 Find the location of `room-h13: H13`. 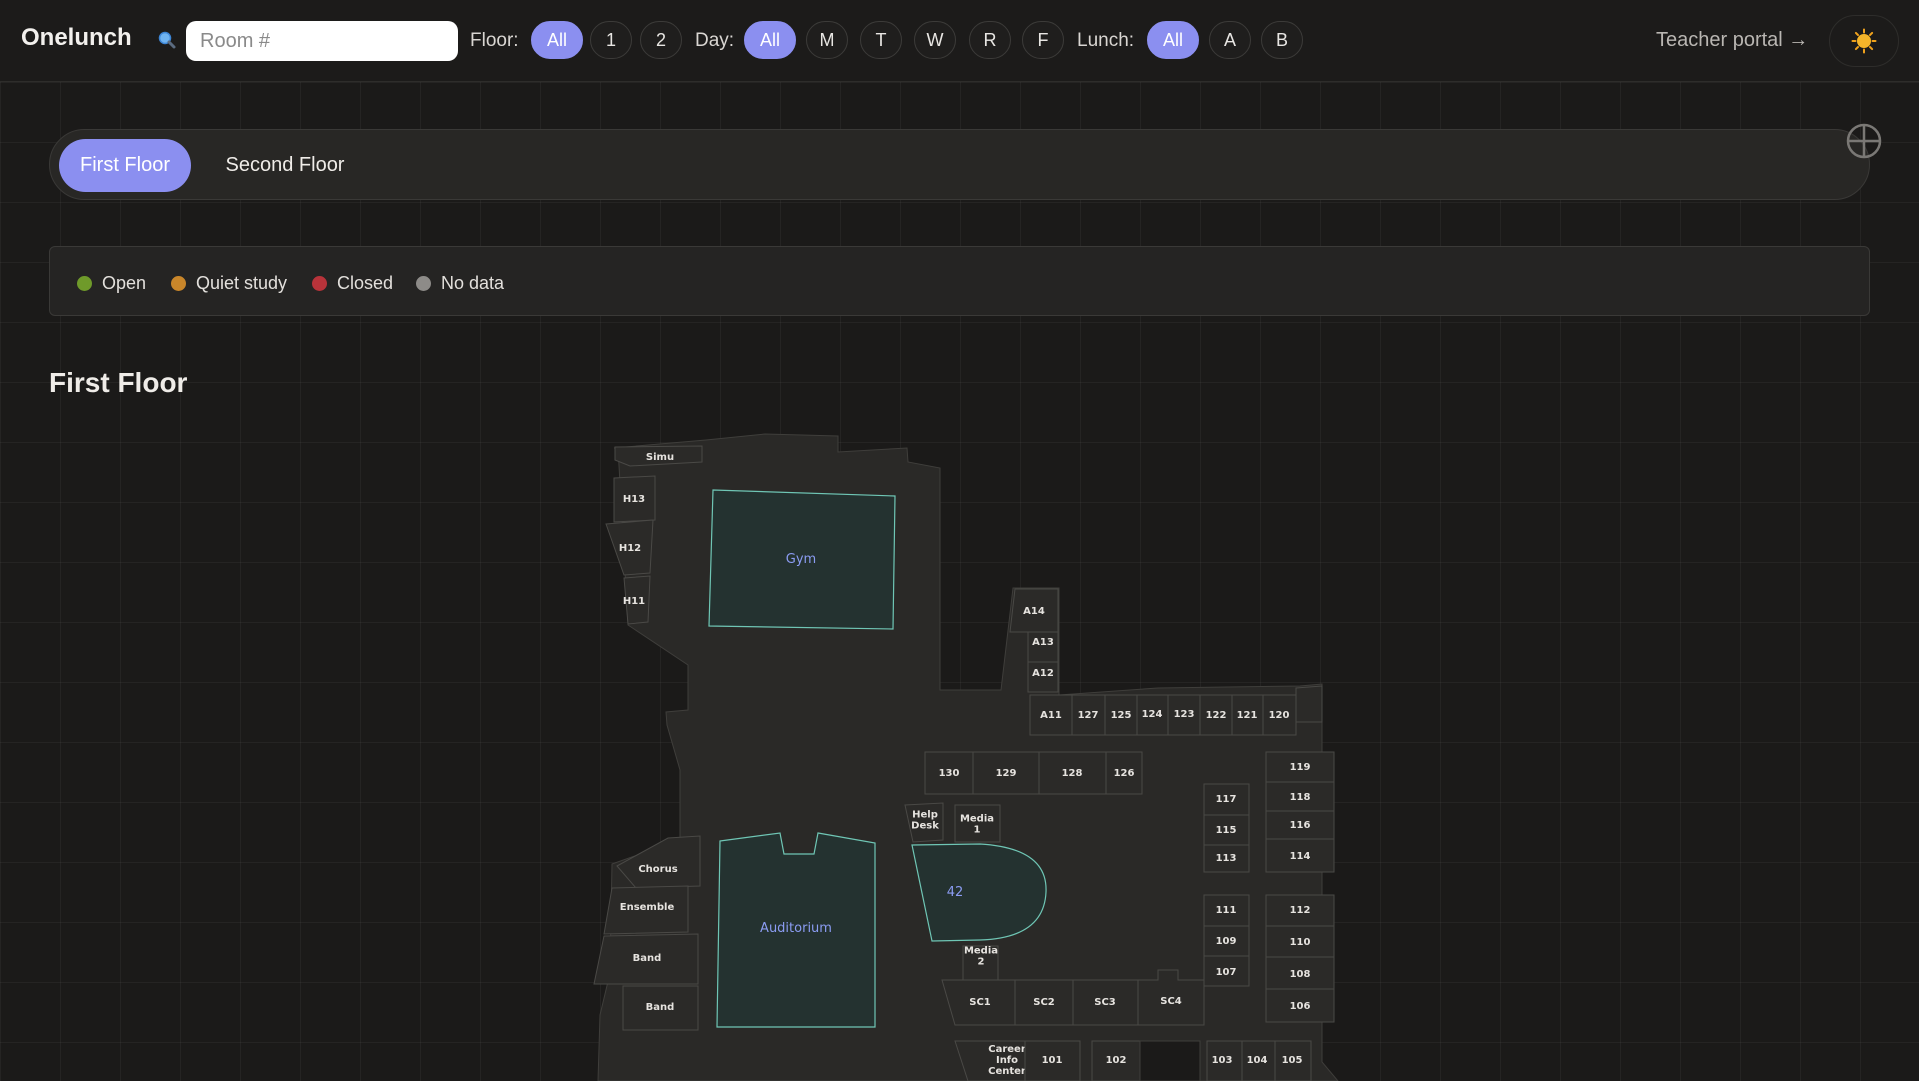

room-h13: H13 is located at coordinates (634, 499).